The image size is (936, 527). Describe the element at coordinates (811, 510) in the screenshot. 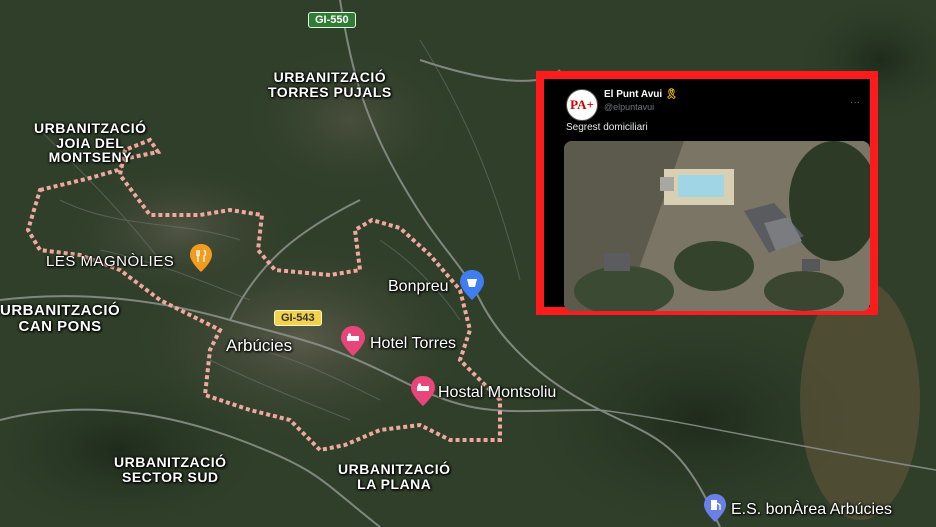

I see `poi-gas-station-label: E.S. bonÀrea Arbúcies` at that location.